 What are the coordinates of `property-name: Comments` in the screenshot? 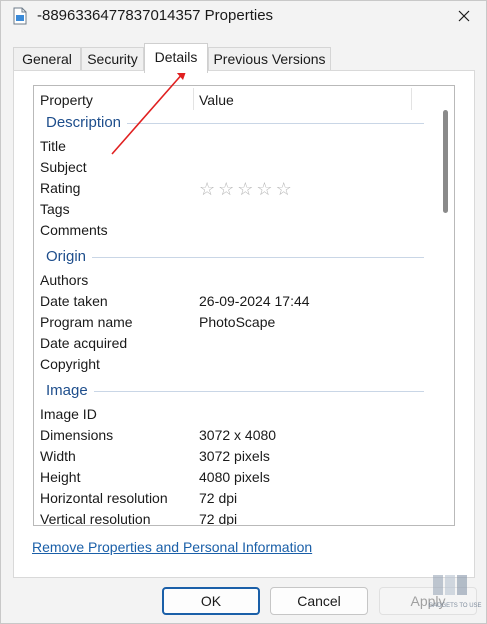 It's located at (74, 230).